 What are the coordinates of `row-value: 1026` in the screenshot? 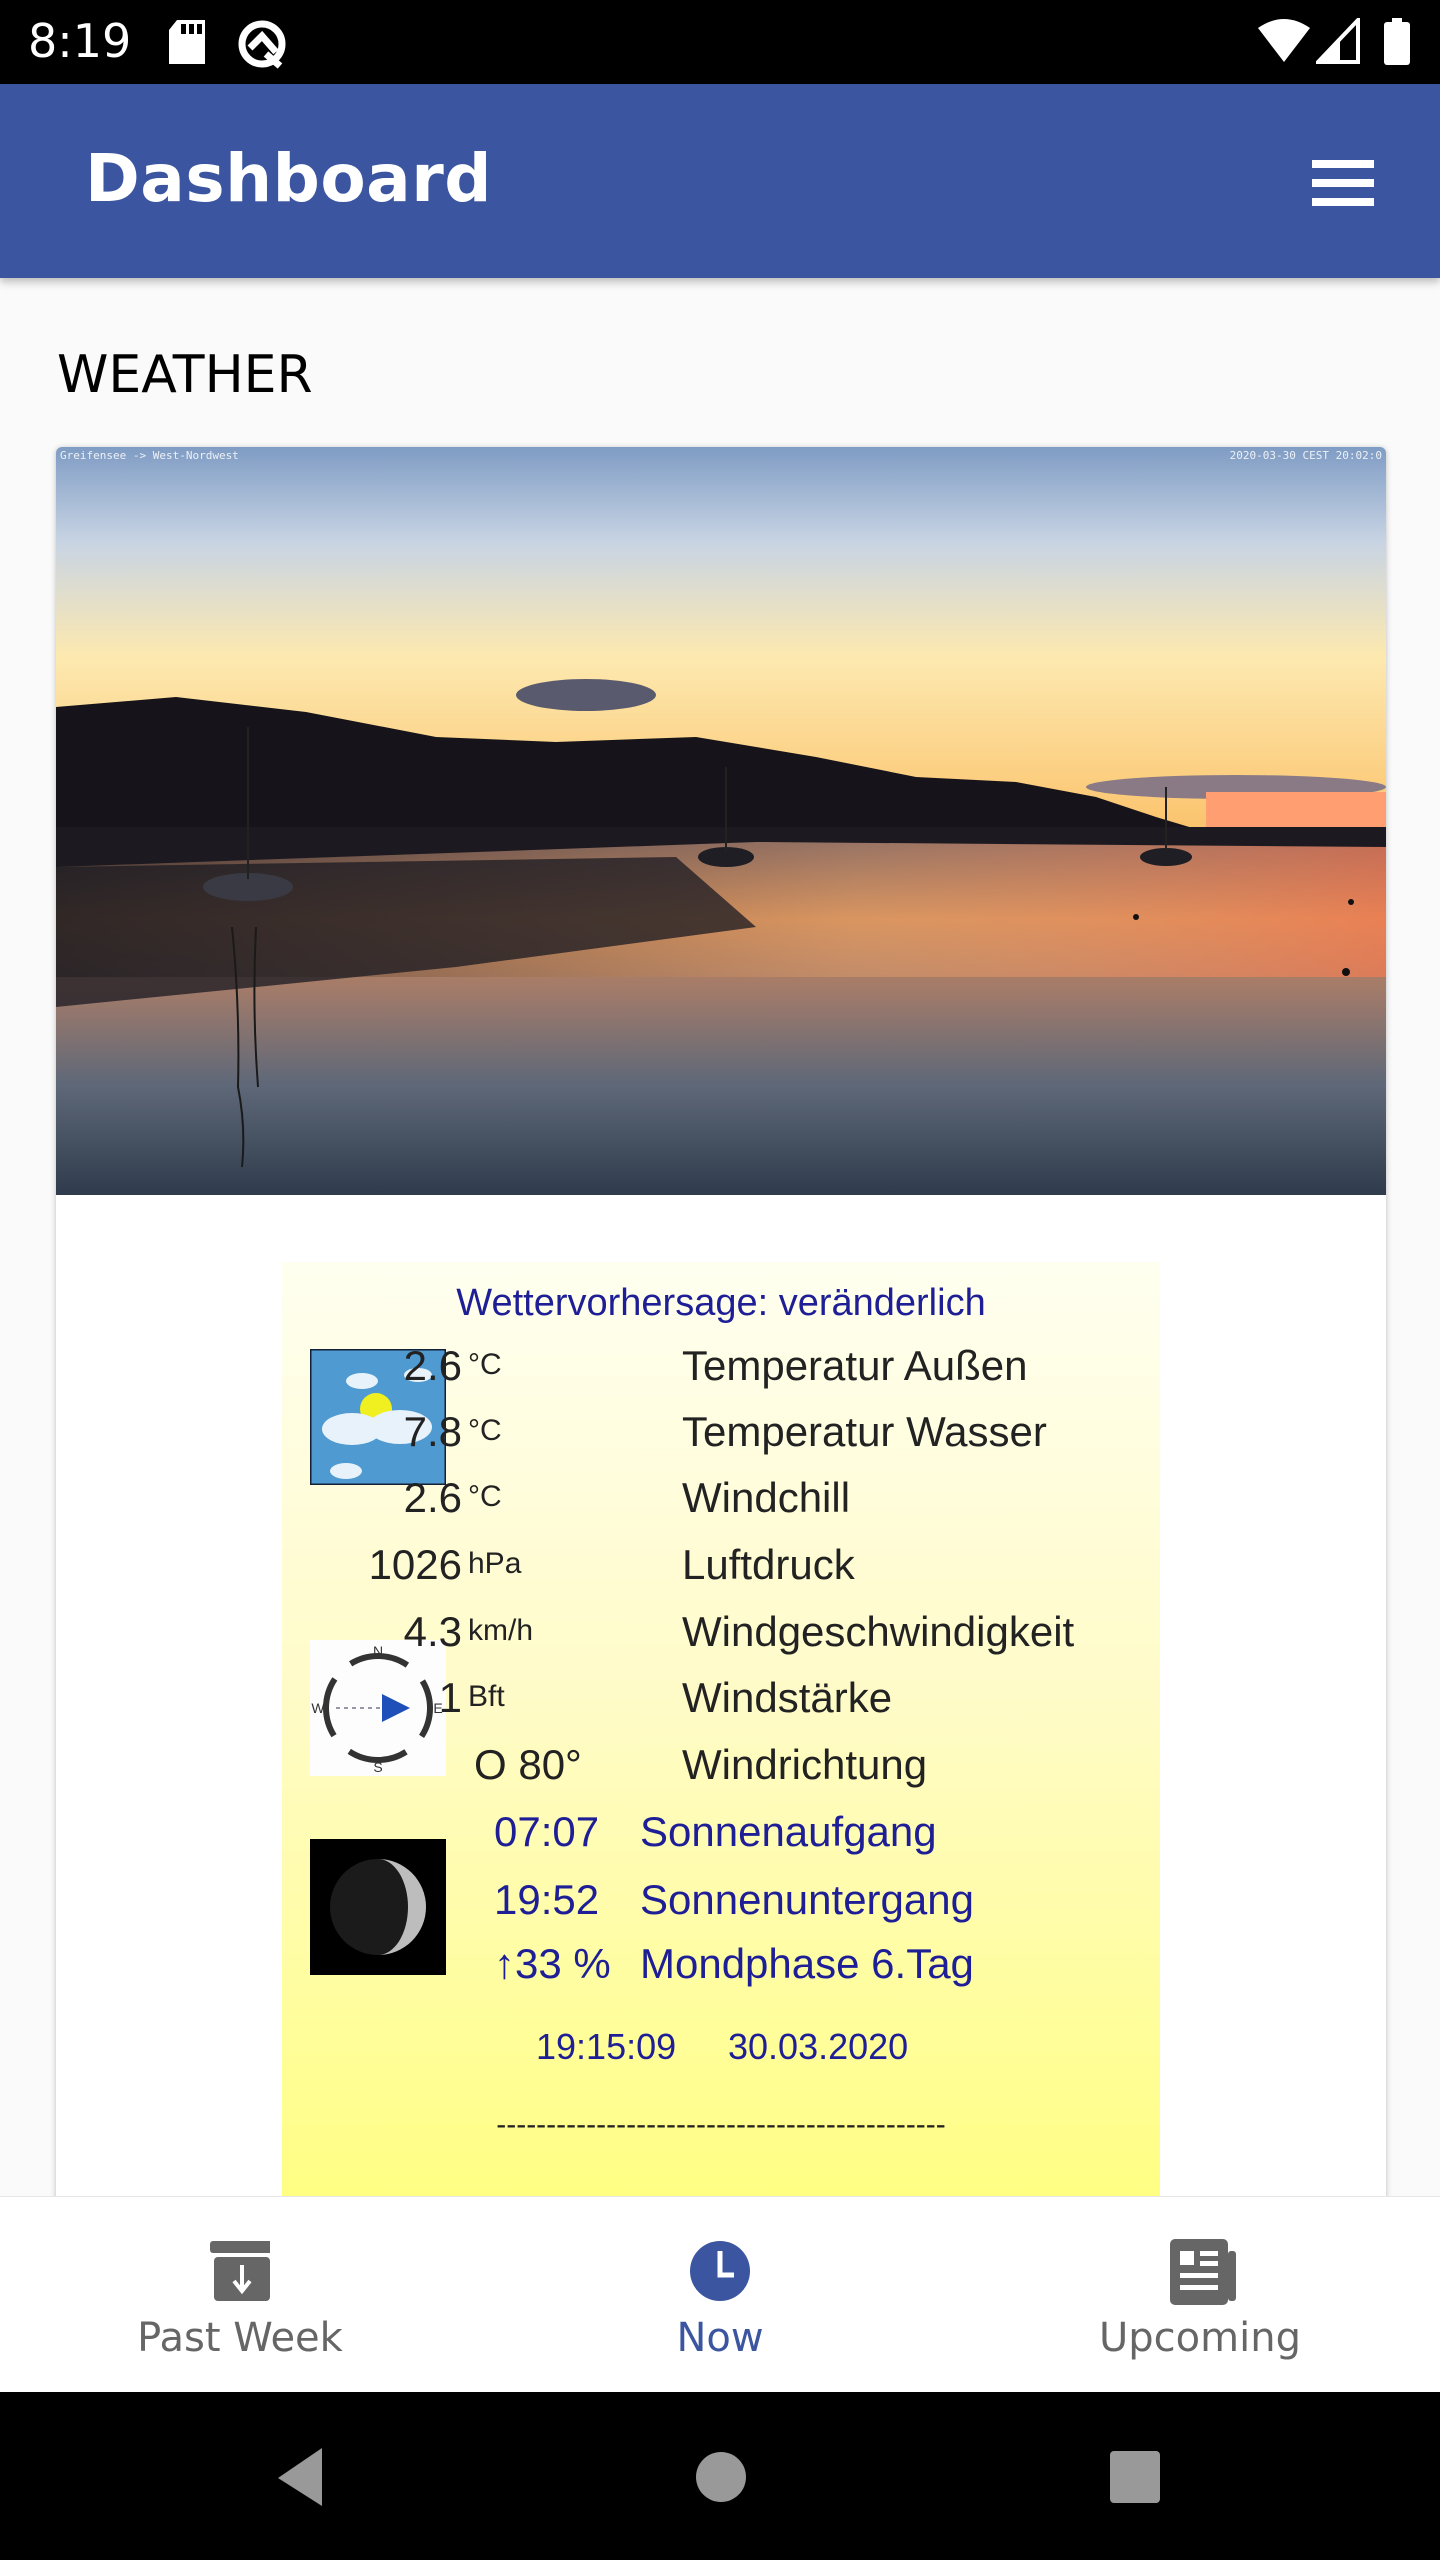 It's located at (415, 1564).